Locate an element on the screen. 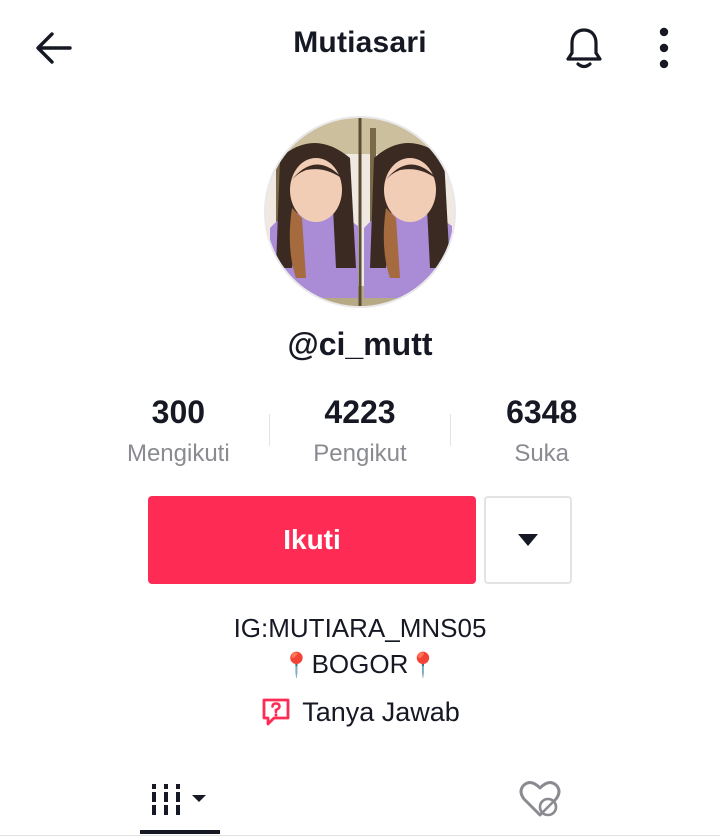  more-options-button is located at coordinates (664, 48).